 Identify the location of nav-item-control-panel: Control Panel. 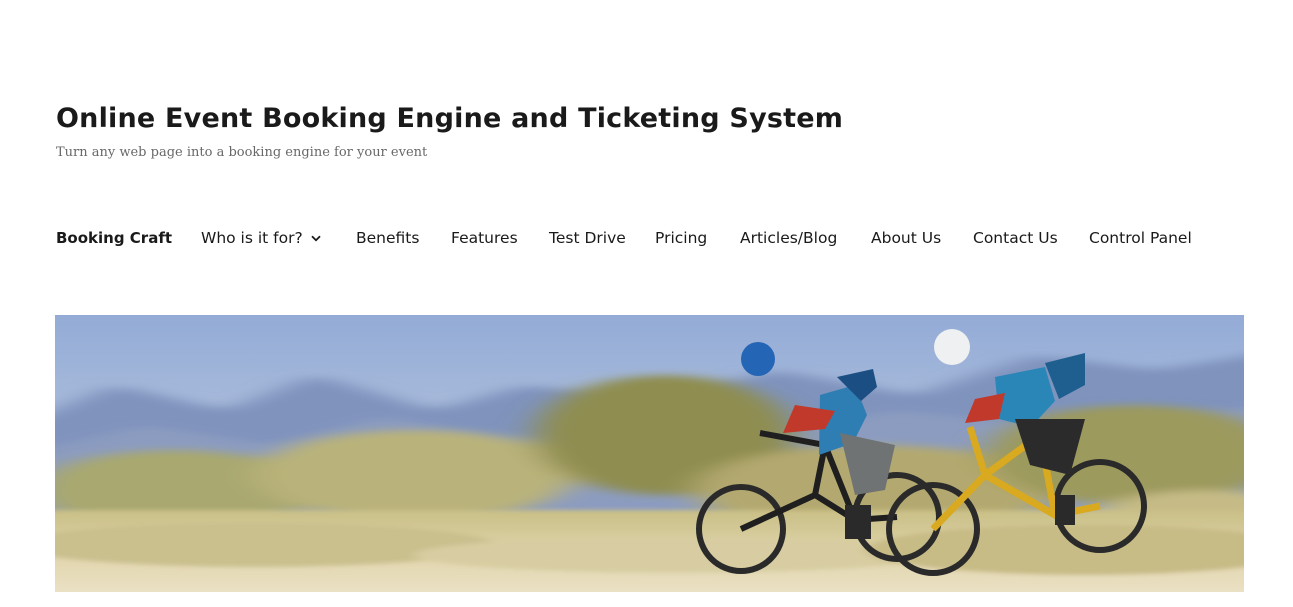
(1140, 238).